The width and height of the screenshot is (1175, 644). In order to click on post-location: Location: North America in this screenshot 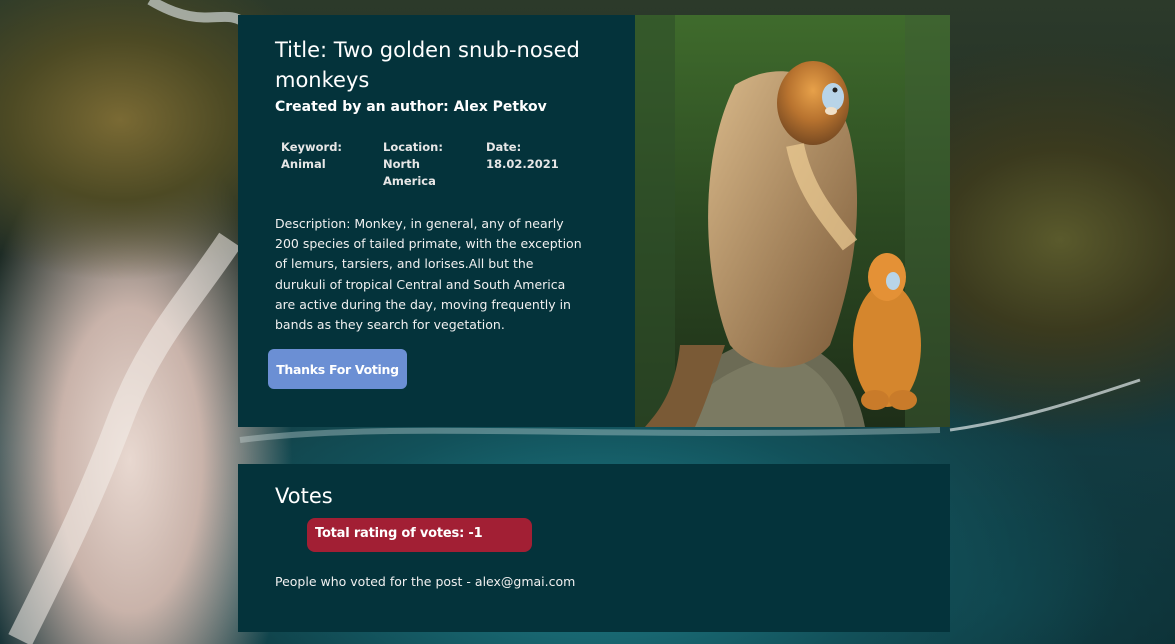, I will do `click(413, 164)`.